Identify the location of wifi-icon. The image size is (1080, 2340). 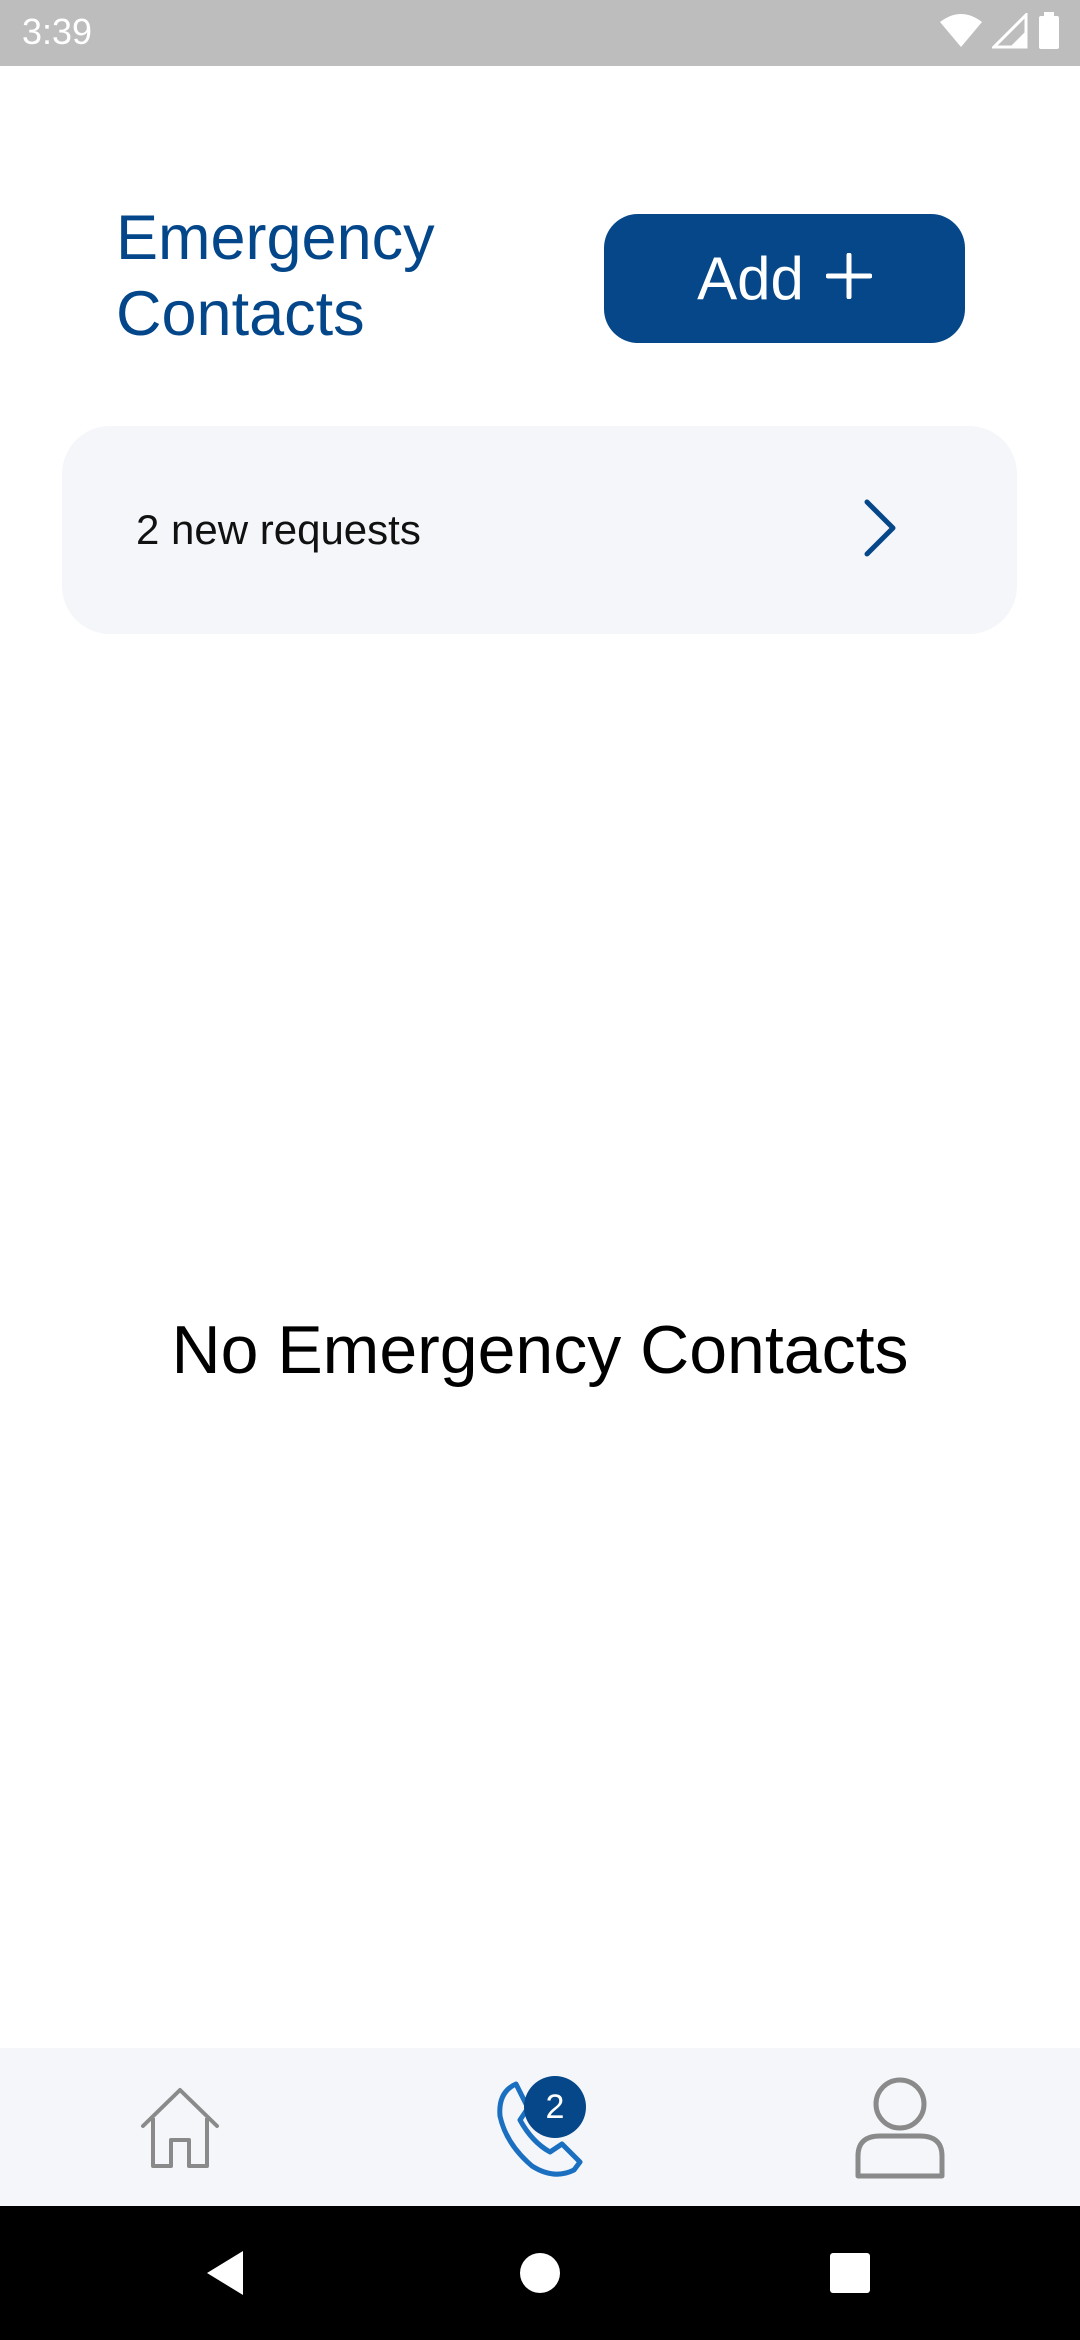
(961, 33).